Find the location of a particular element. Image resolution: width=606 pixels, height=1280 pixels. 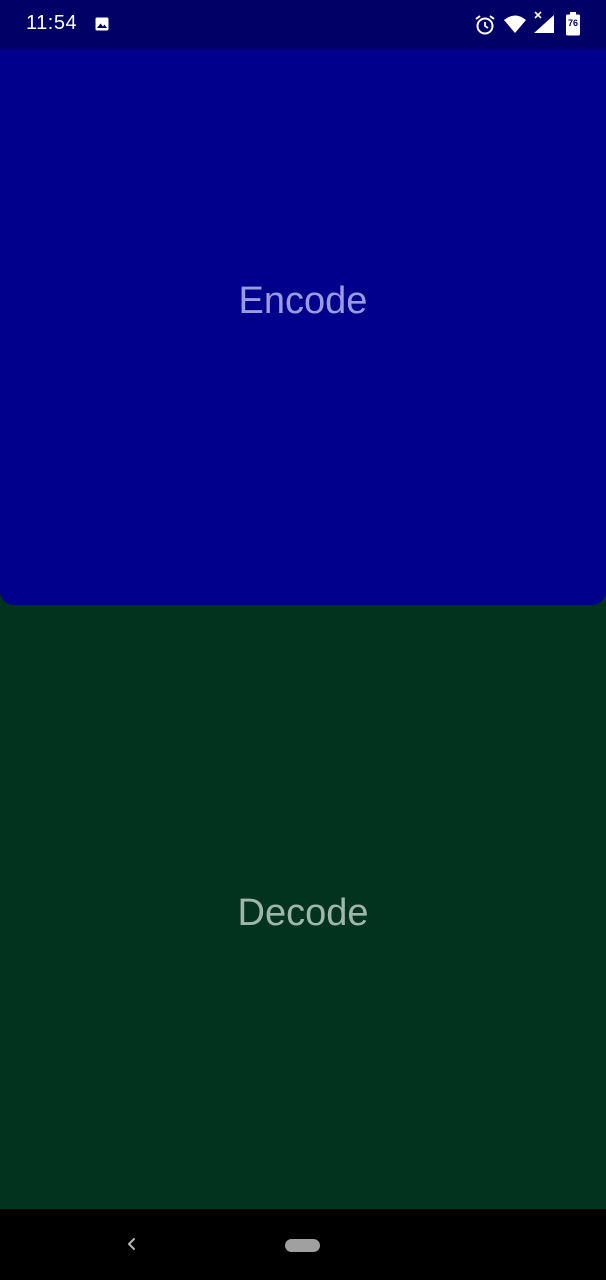

status-time: 11:54 is located at coordinates (52, 23).